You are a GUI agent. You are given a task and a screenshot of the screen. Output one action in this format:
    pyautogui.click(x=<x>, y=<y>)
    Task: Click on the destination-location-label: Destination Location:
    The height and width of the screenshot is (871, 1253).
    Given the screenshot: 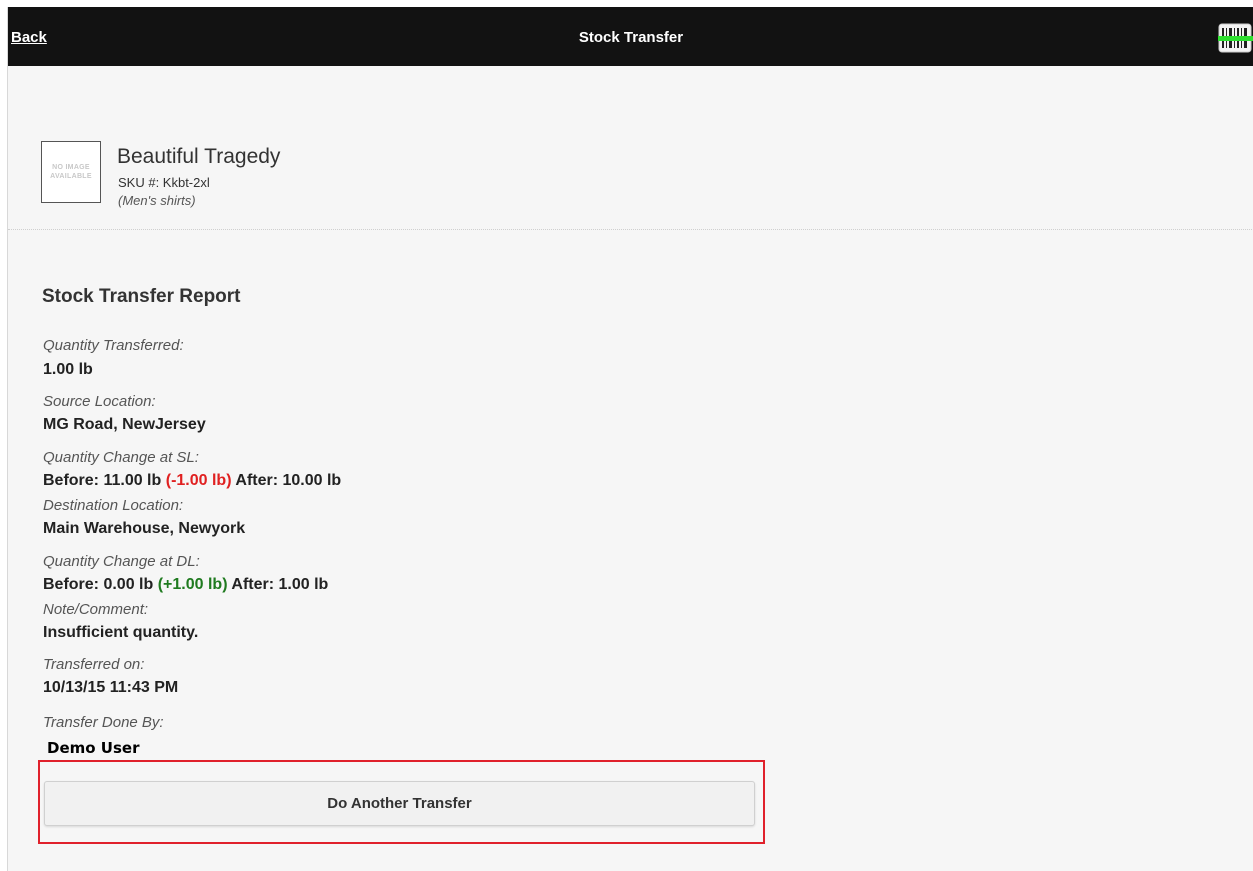 What is the action you would take?
    pyautogui.click(x=113, y=505)
    